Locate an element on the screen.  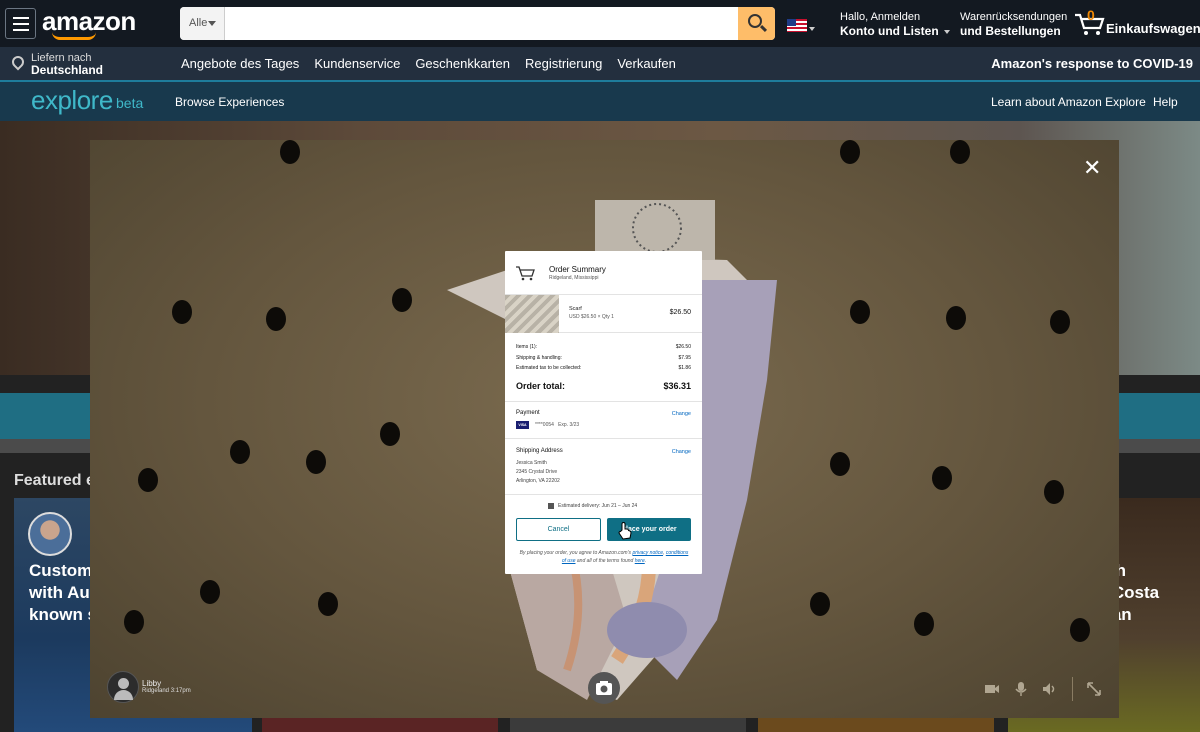
card-title: Customi with Aus known s is located at coordinates (64, 592).